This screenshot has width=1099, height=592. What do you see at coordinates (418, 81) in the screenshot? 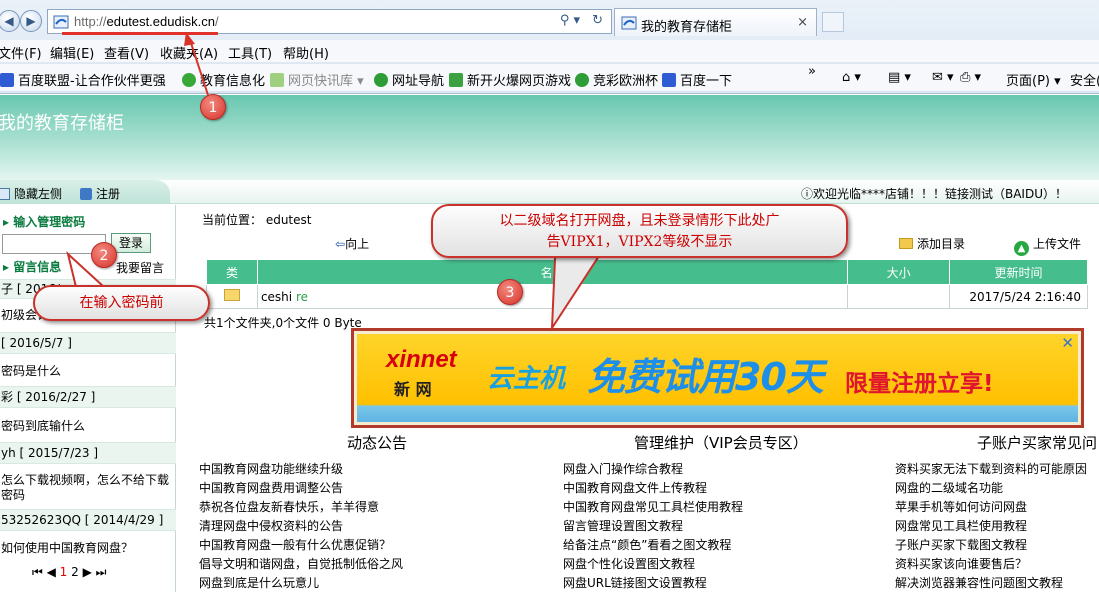
I see `fav-label: 网址导航` at bounding box center [418, 81].